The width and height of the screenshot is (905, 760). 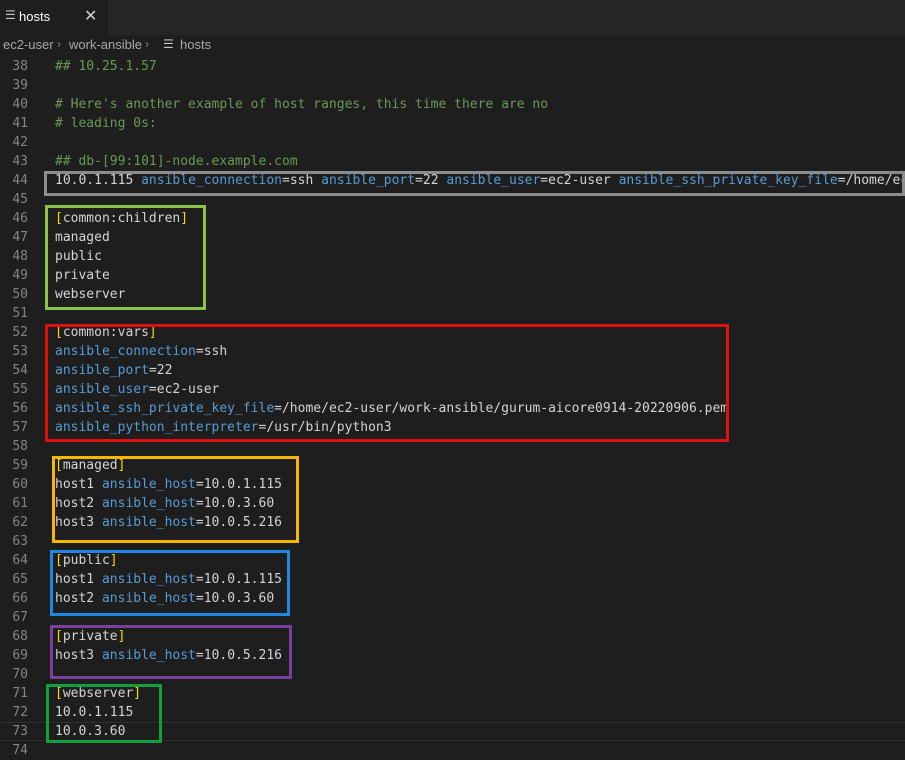 I want to click on code-line: 74, so click(x=452, y=750).